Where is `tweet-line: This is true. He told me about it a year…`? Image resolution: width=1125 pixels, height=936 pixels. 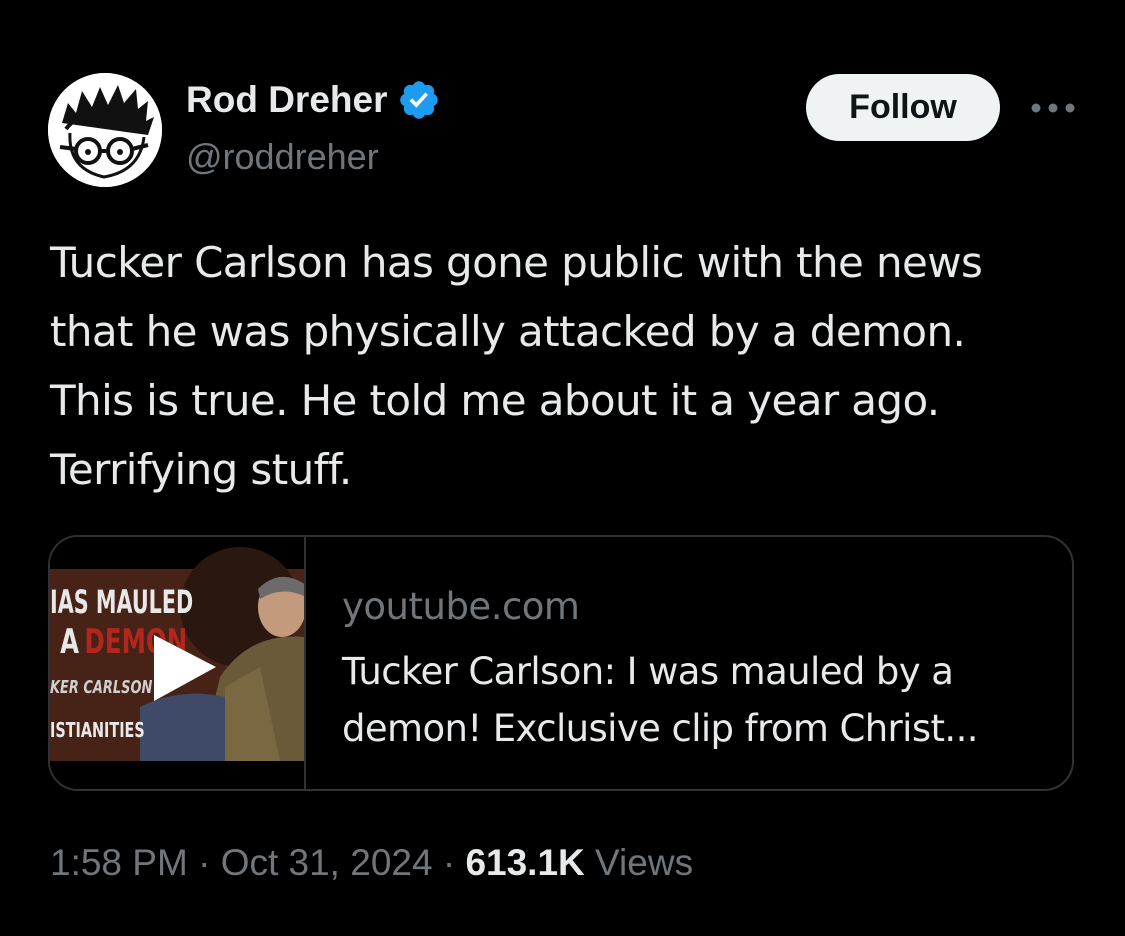 tweet-line: This is true. He told me about it a year… is located at coordinates (495, 400).